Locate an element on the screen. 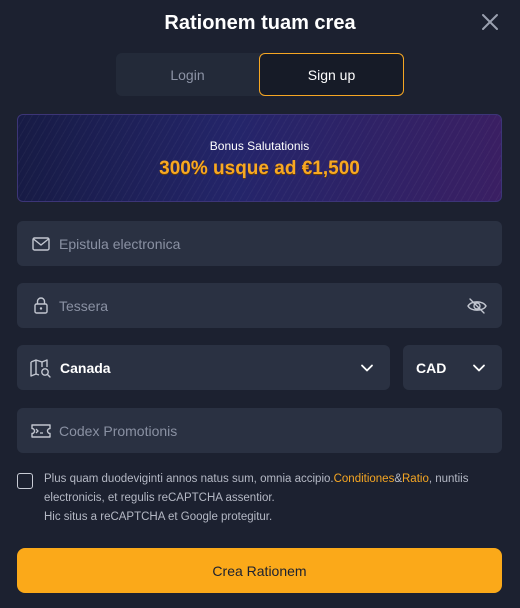 This screenshot has width=520, height=608. welcome-bonus-banner: Bonus Salutationis 300% usque ad €1,500 is located at coordinates (259, 158).